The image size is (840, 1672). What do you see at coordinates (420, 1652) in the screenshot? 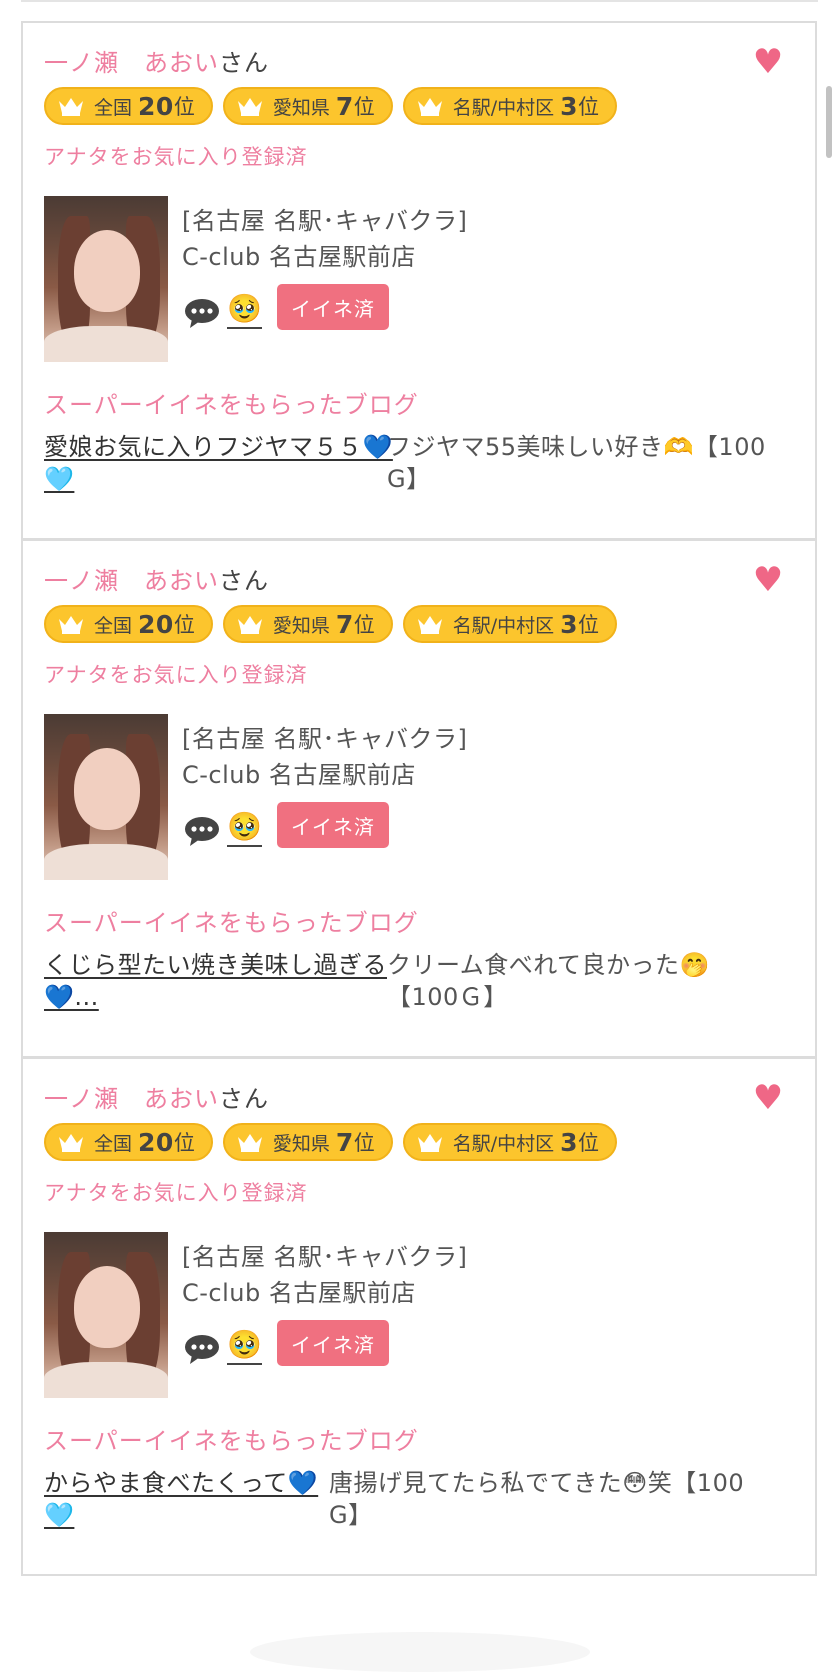
I see `bottom-fade` at bounding box center [420, 1652].